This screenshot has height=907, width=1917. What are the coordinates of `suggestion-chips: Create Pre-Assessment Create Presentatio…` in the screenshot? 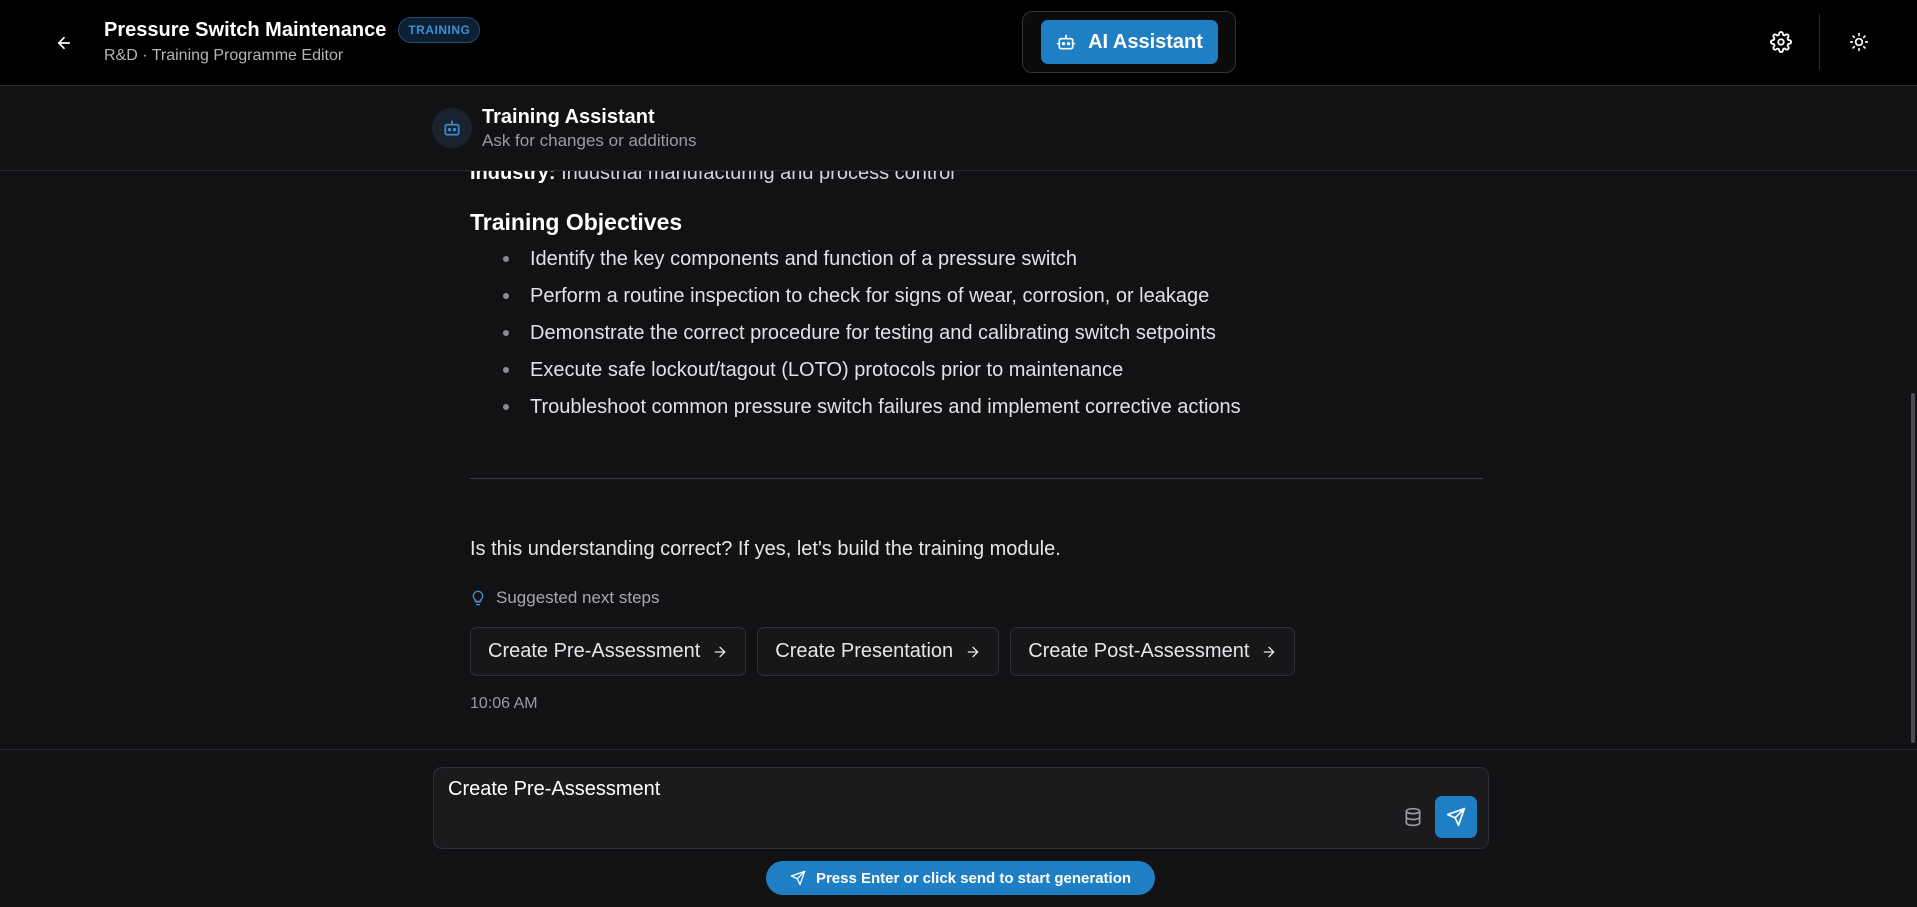 It's located at (883, 651).